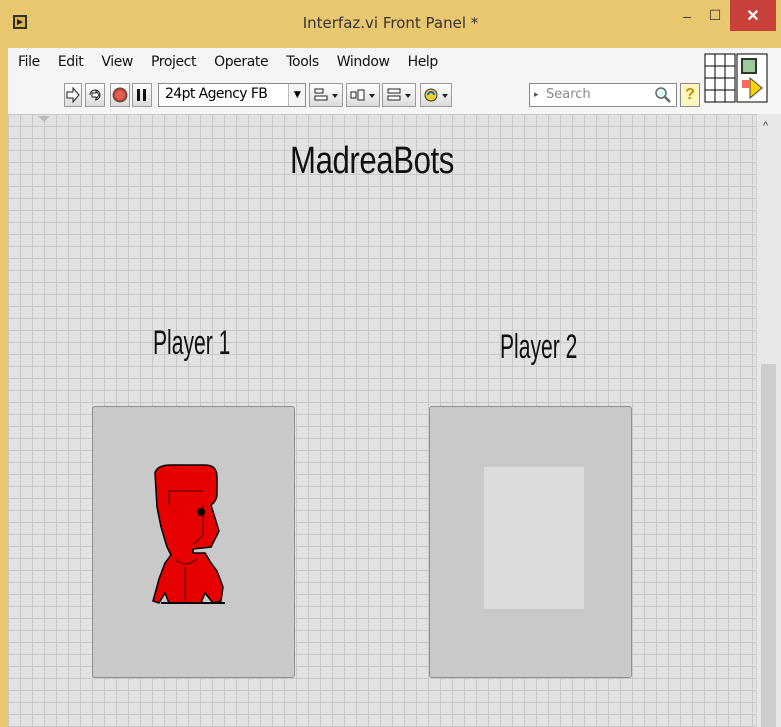 The image size is (781, 727). I want to click on menu-edit: Edit, so click(70, 62).